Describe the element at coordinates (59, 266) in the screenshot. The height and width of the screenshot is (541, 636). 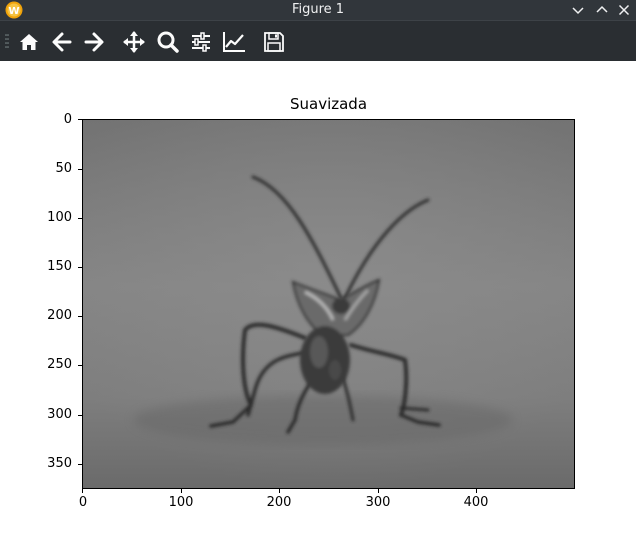
I see `y-tick-label: 150` at that location.